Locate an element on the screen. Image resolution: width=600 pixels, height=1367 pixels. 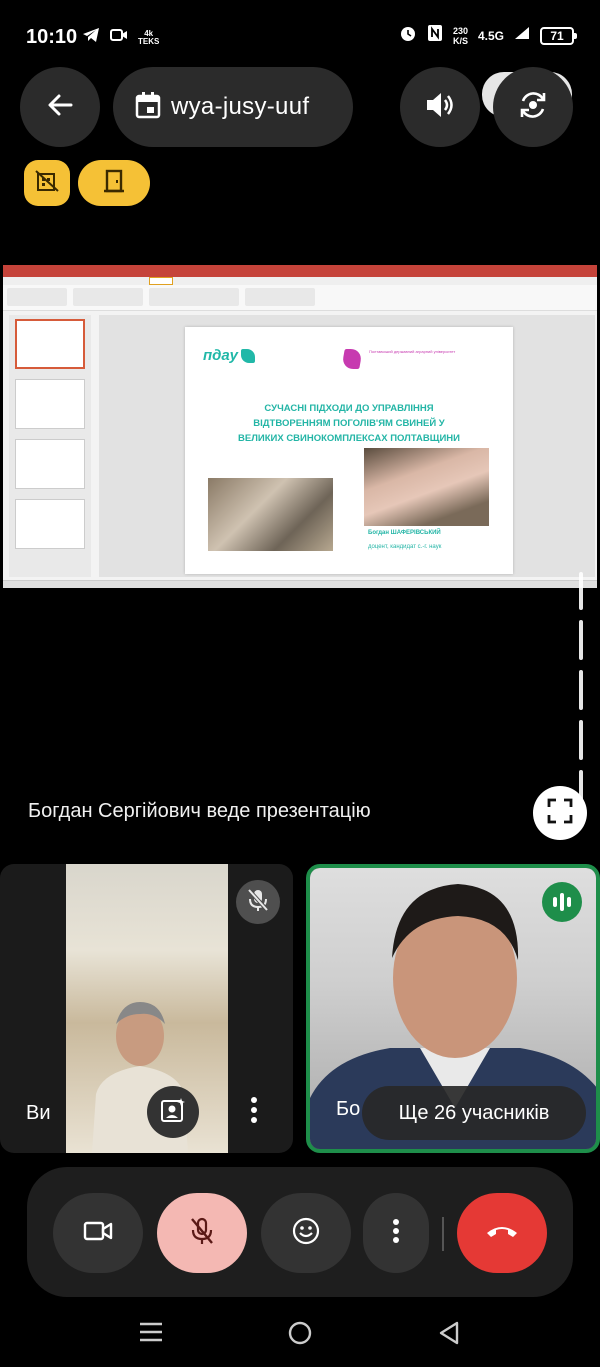
system-nav-bar is located at coordinates (300, 1333).